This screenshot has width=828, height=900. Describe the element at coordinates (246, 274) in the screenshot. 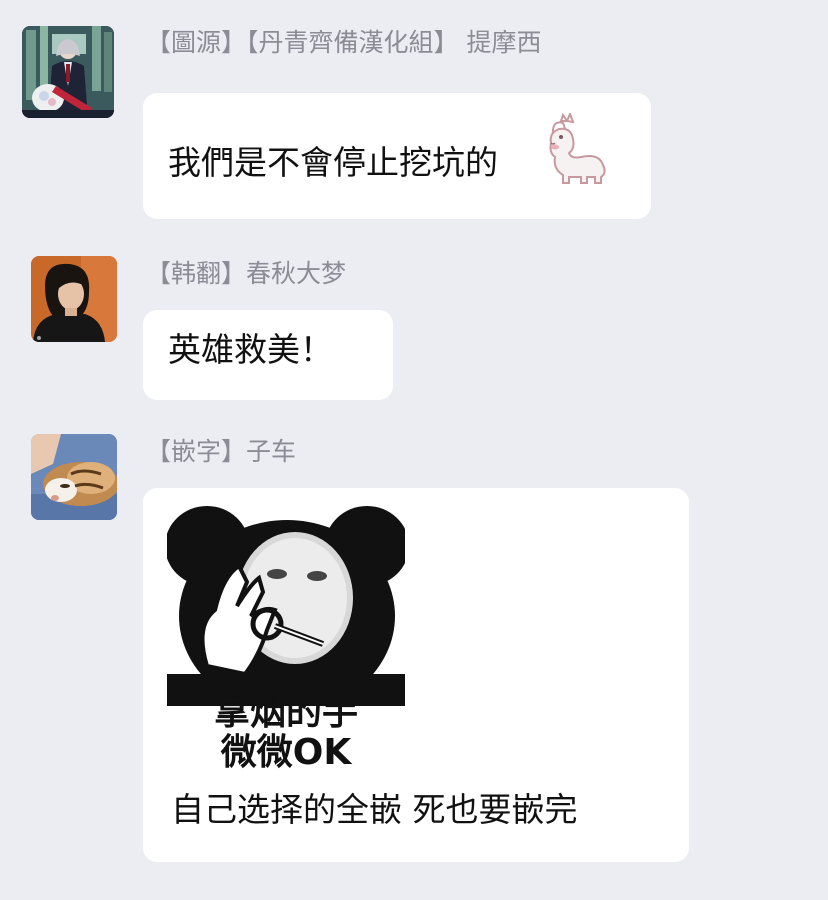

I see `sender-name: 【韩翻】春秋大梦` at that location.